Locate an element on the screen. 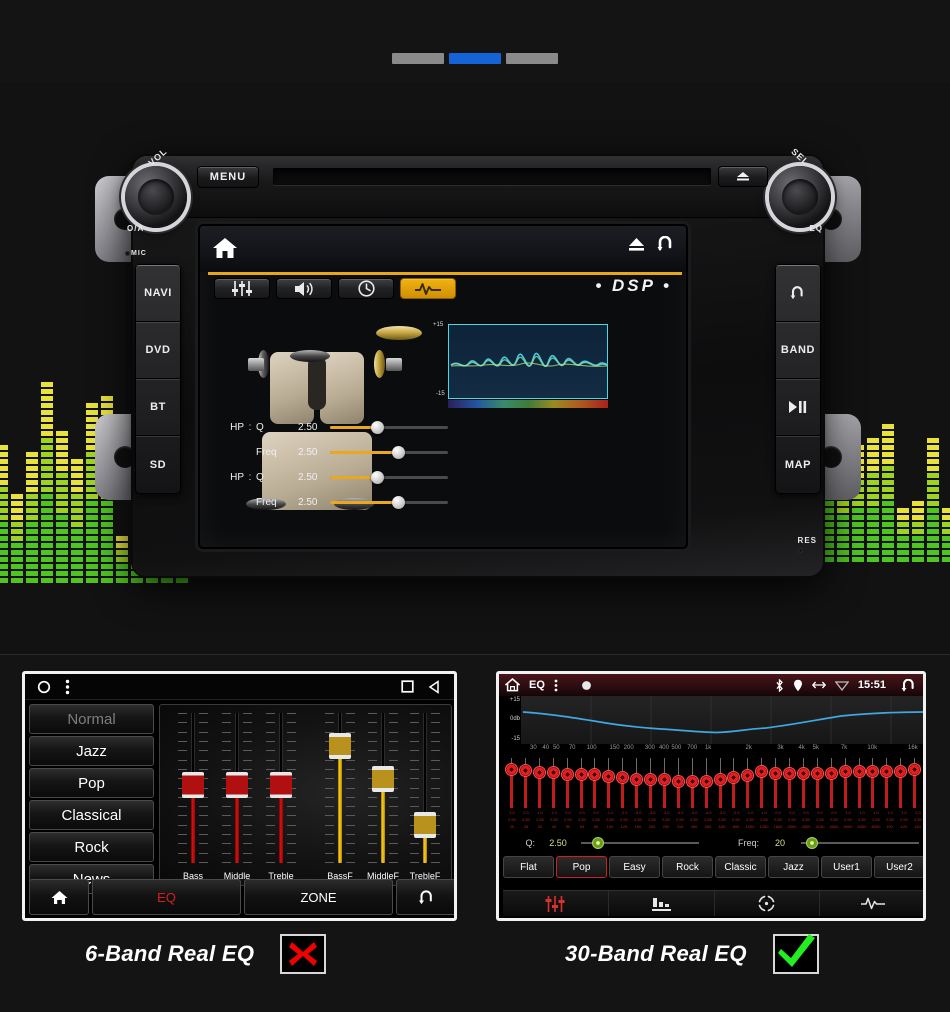 Image resolution: width=950 pixels, height=1012 pixels. preset-pop: Pop is located at coordinates (91, 783).